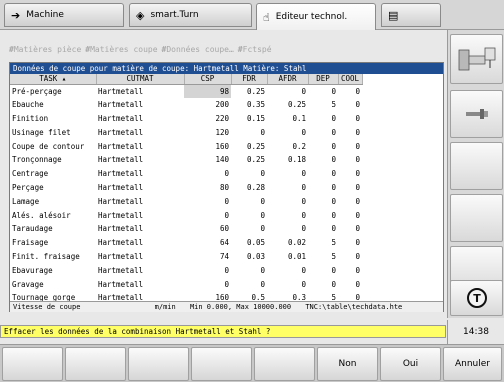  I want to click on cell-afdr: 0.18, so click(287, 160).